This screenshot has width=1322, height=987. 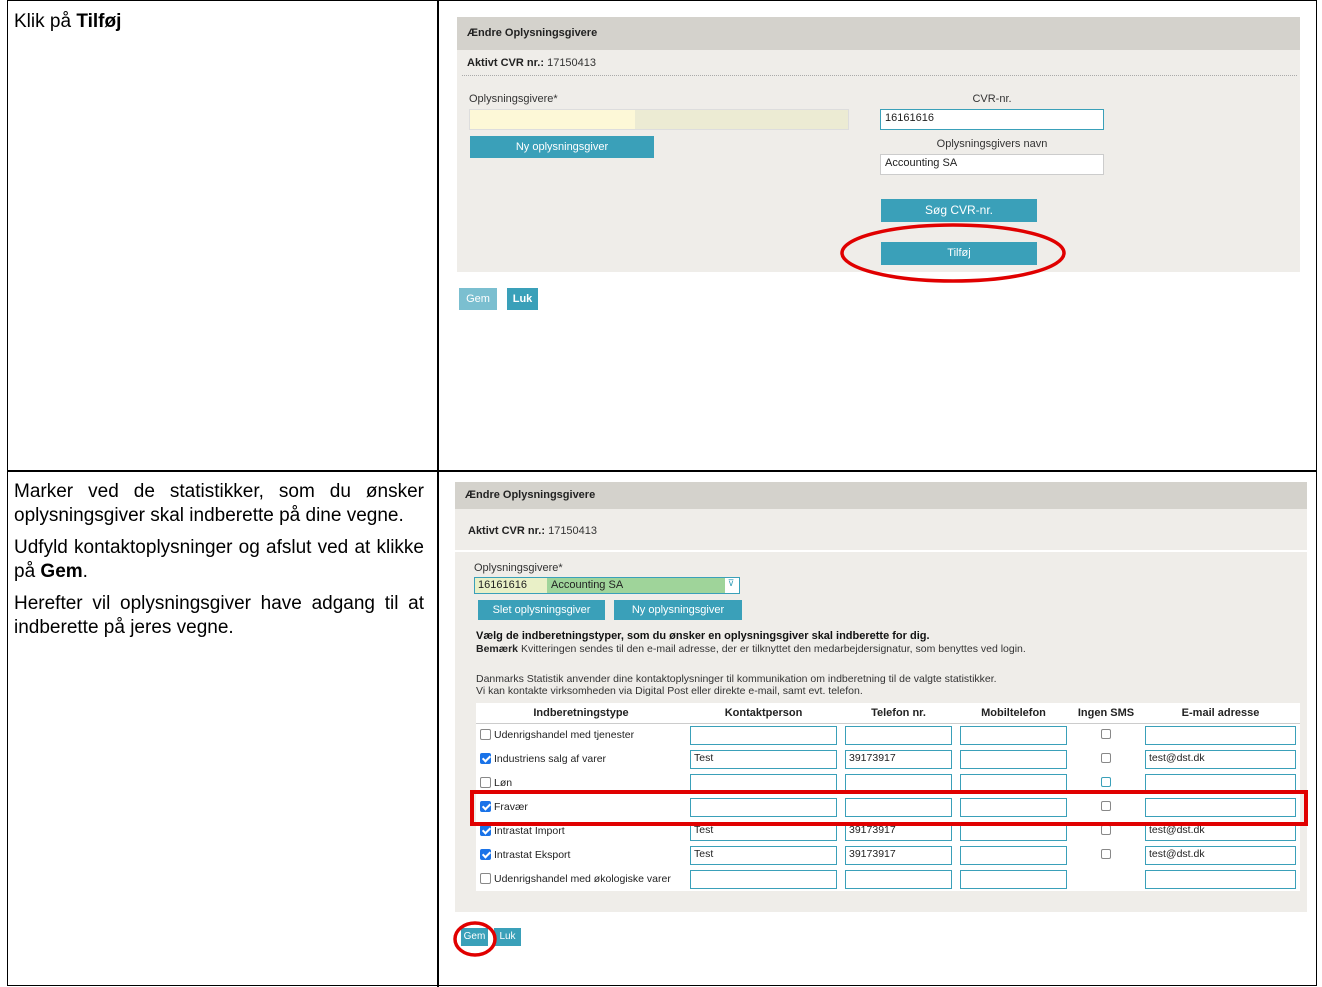 I want to click on step1-oplysningsgivere-label: Oplysningsgivere*, so click(x=513, y=99).